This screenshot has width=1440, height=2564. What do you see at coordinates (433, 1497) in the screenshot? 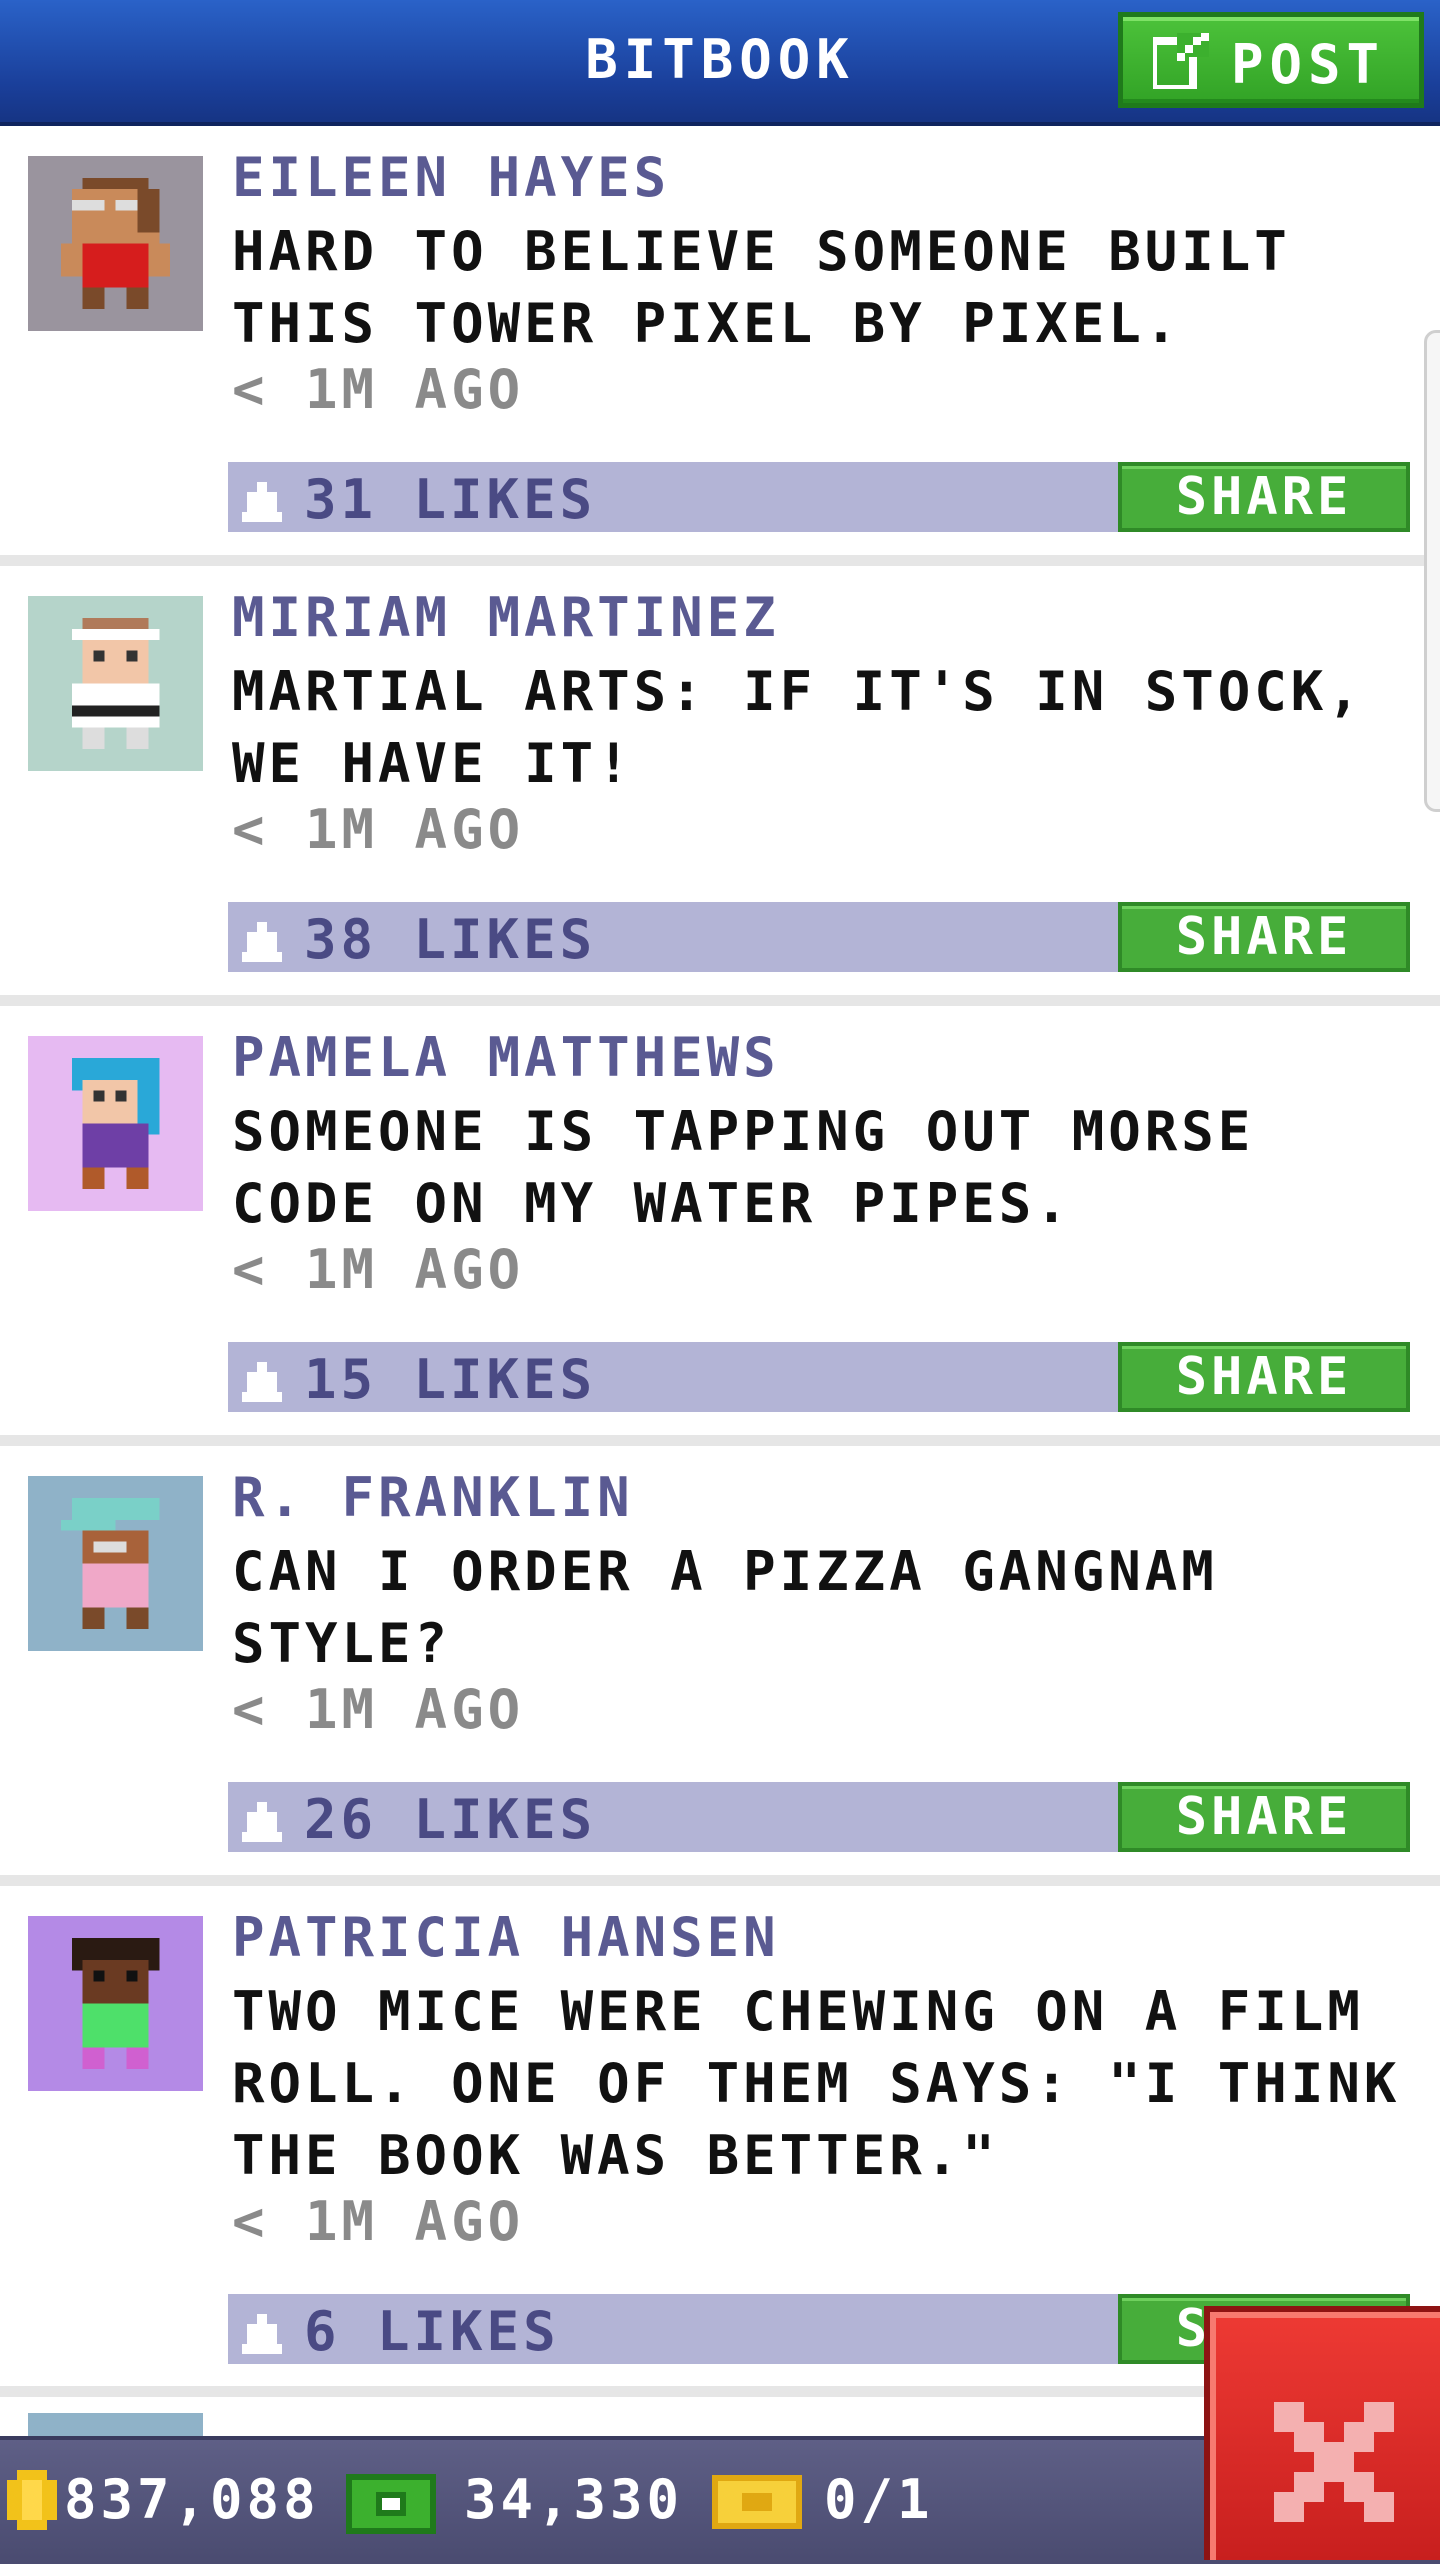
I see `post-author: R. FRANKLIN` at bounding box center [433, 1497].